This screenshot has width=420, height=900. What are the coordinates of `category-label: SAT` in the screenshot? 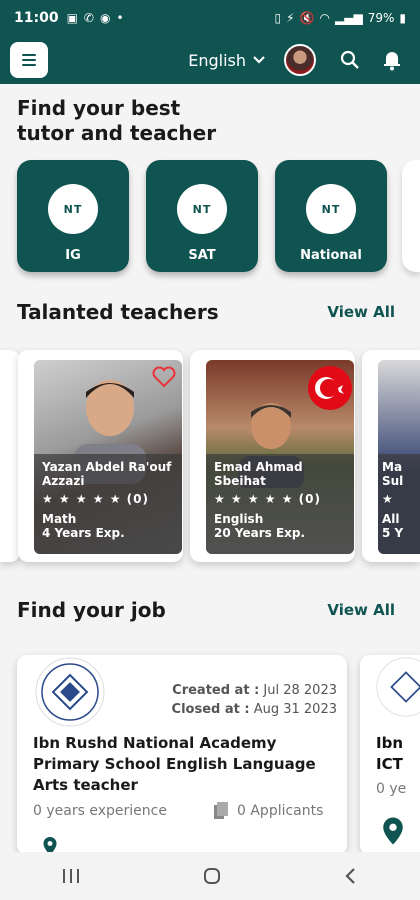 It's located at (202, 255).